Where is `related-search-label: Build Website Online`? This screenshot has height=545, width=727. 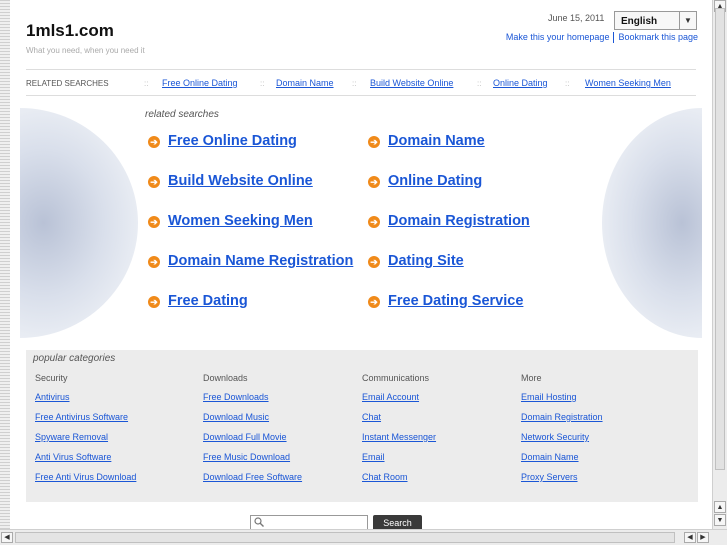
related-search-label: Build Website Online is located at coordinates (240, 181).